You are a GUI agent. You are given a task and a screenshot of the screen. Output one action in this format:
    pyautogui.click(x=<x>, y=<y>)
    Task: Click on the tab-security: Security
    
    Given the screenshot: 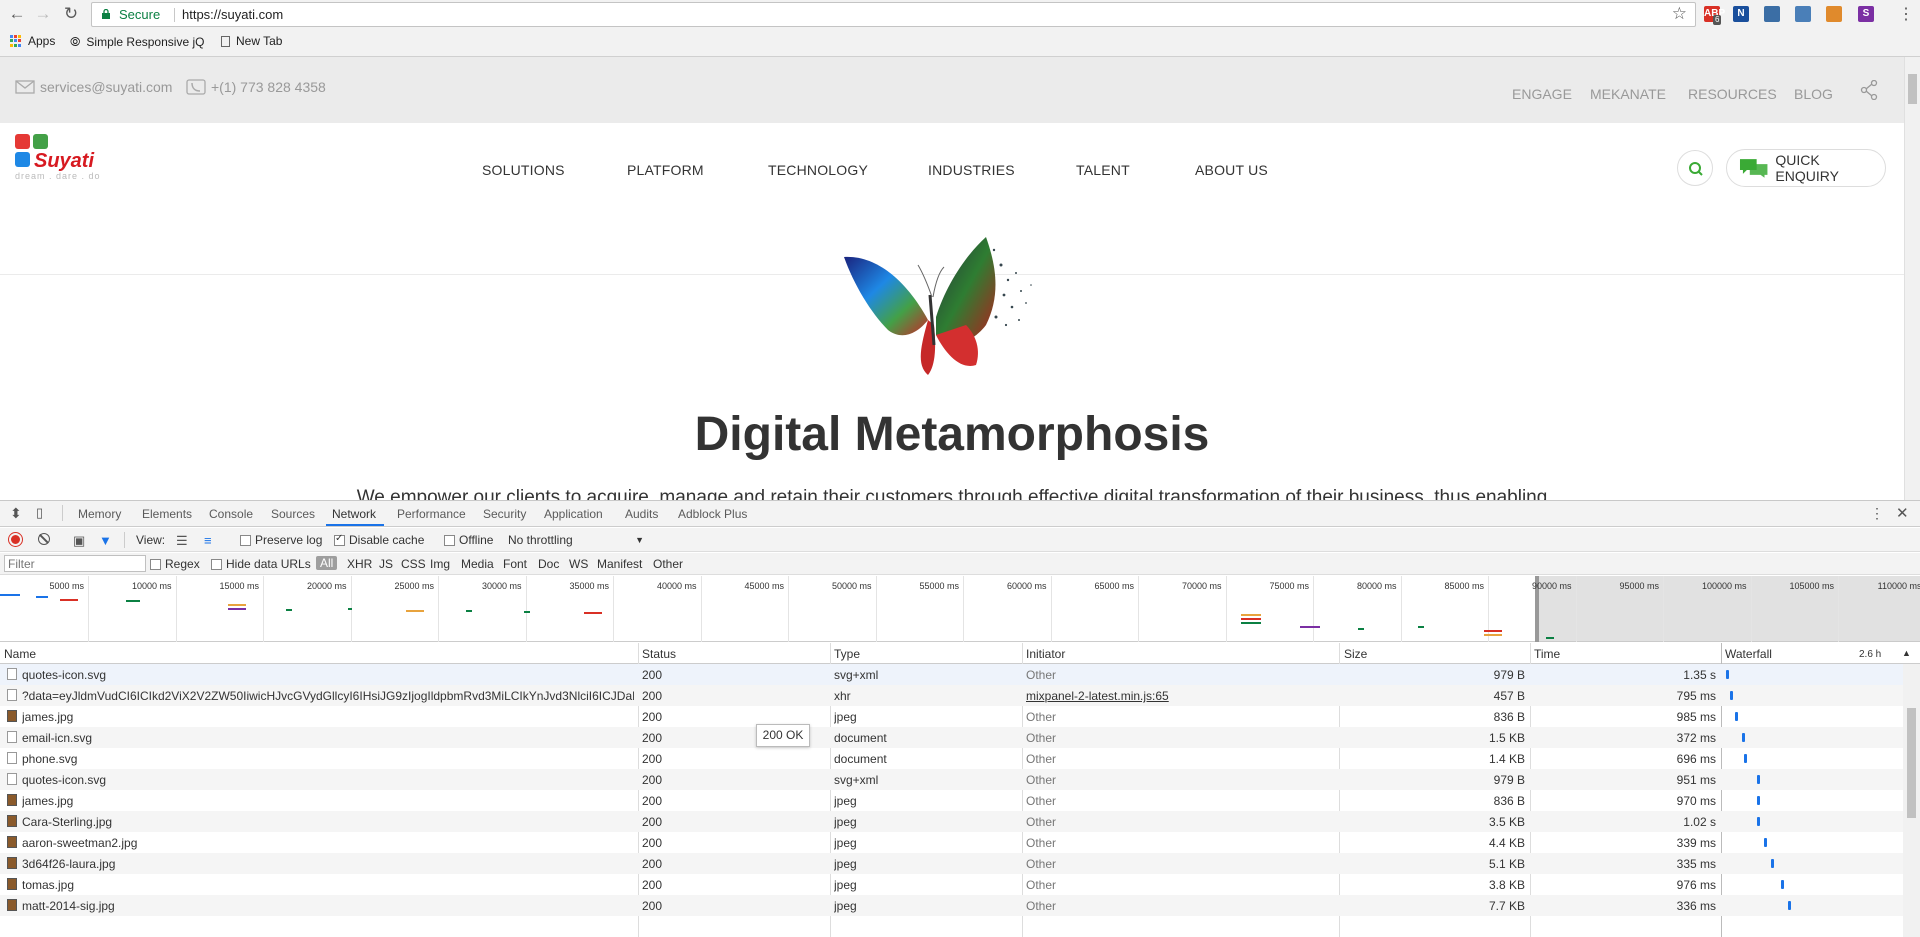 What is the action you would take?
    pyautogui.click(x=504, y=514)
    